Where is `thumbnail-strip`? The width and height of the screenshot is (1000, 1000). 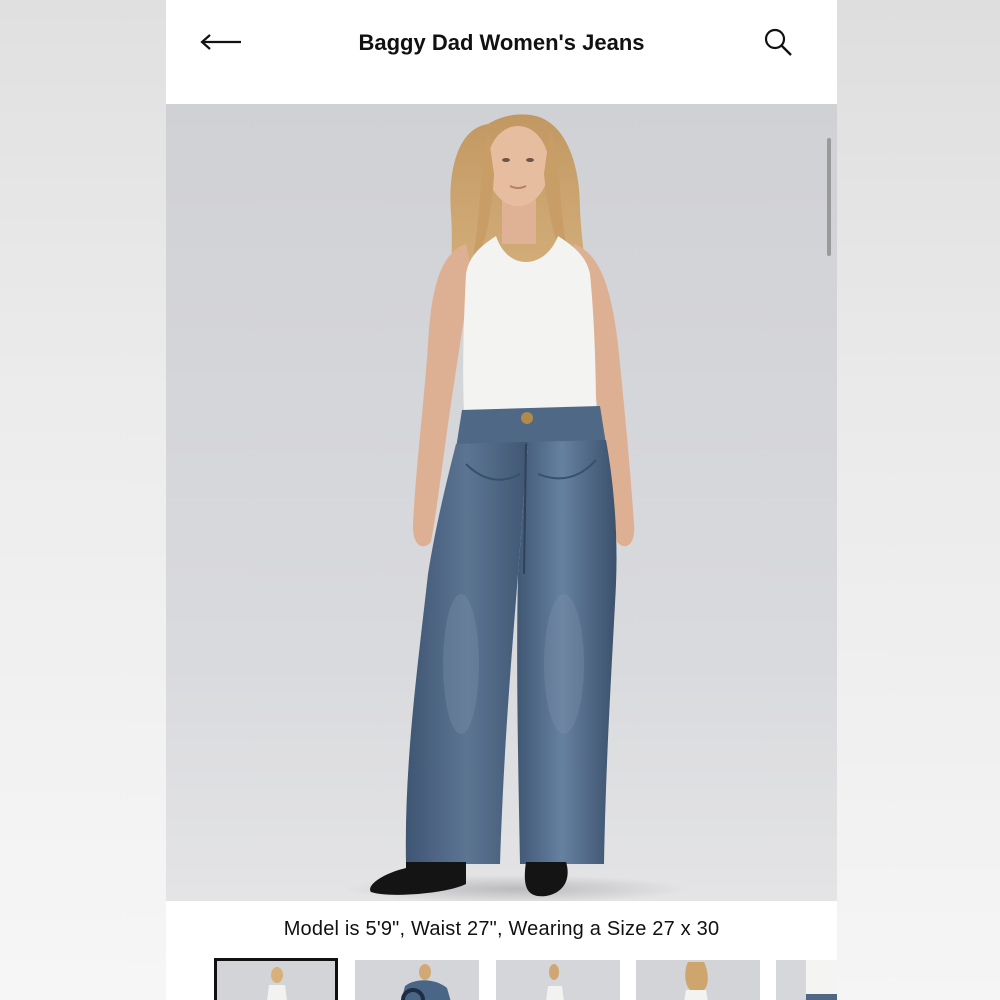
thumbnail-strip is located at coordinates (525, 979).